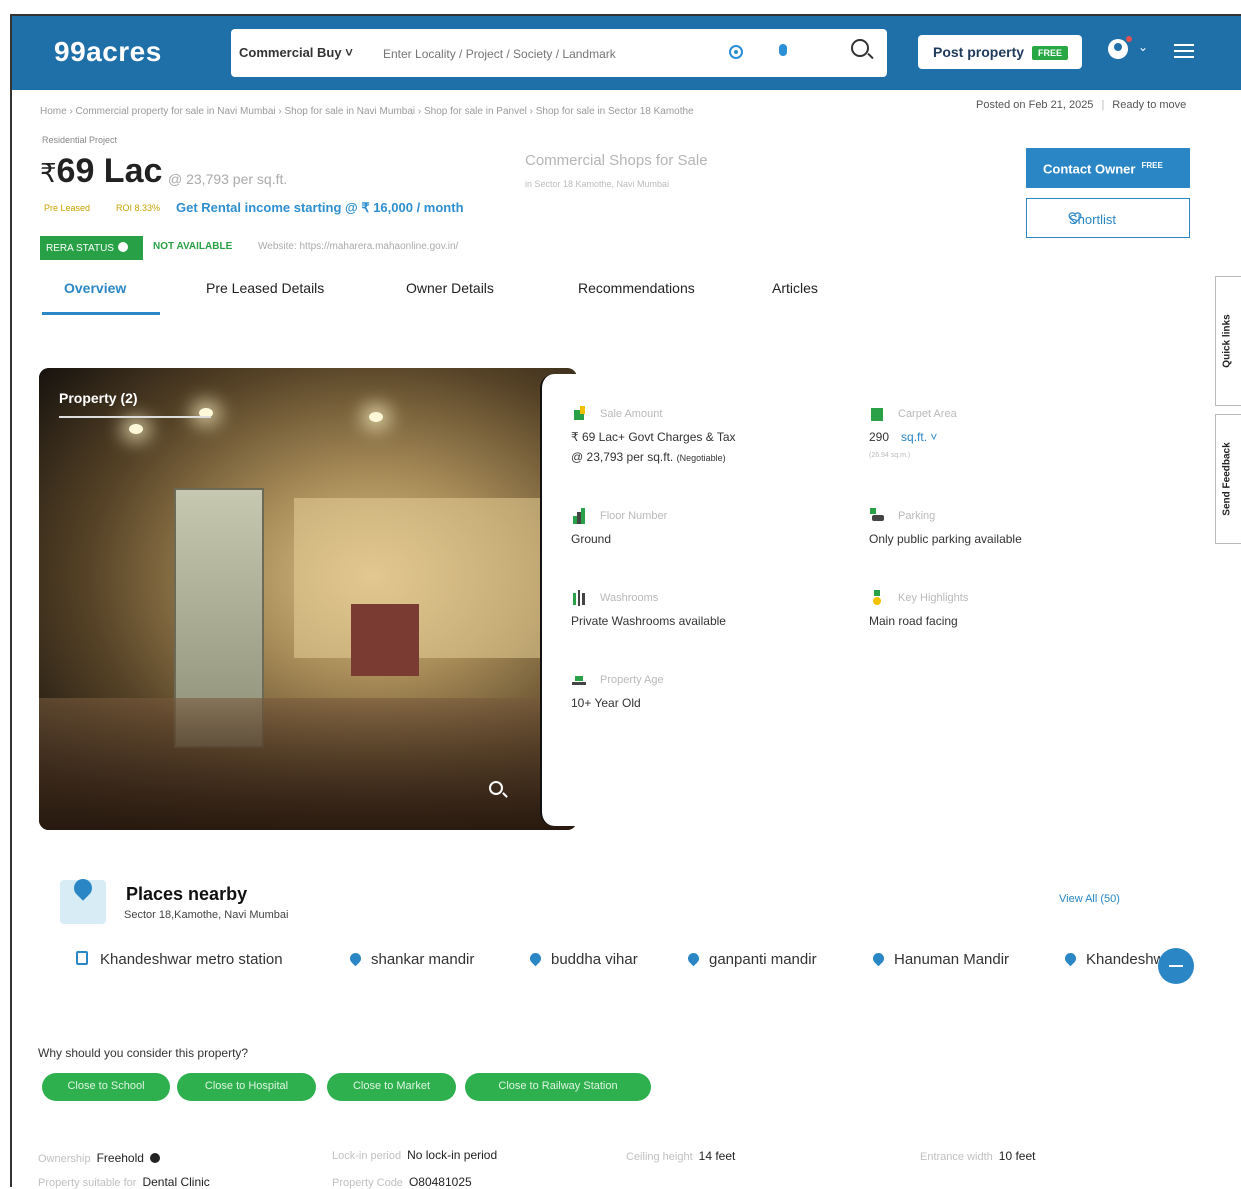 The height and width of the screenshot is (1189, 1241). What do you see at coordinates (680, 1156) in the screenshot?
I see `ceiling-info: Ceiling height 14 feet` at bounding box center [680, 1156].